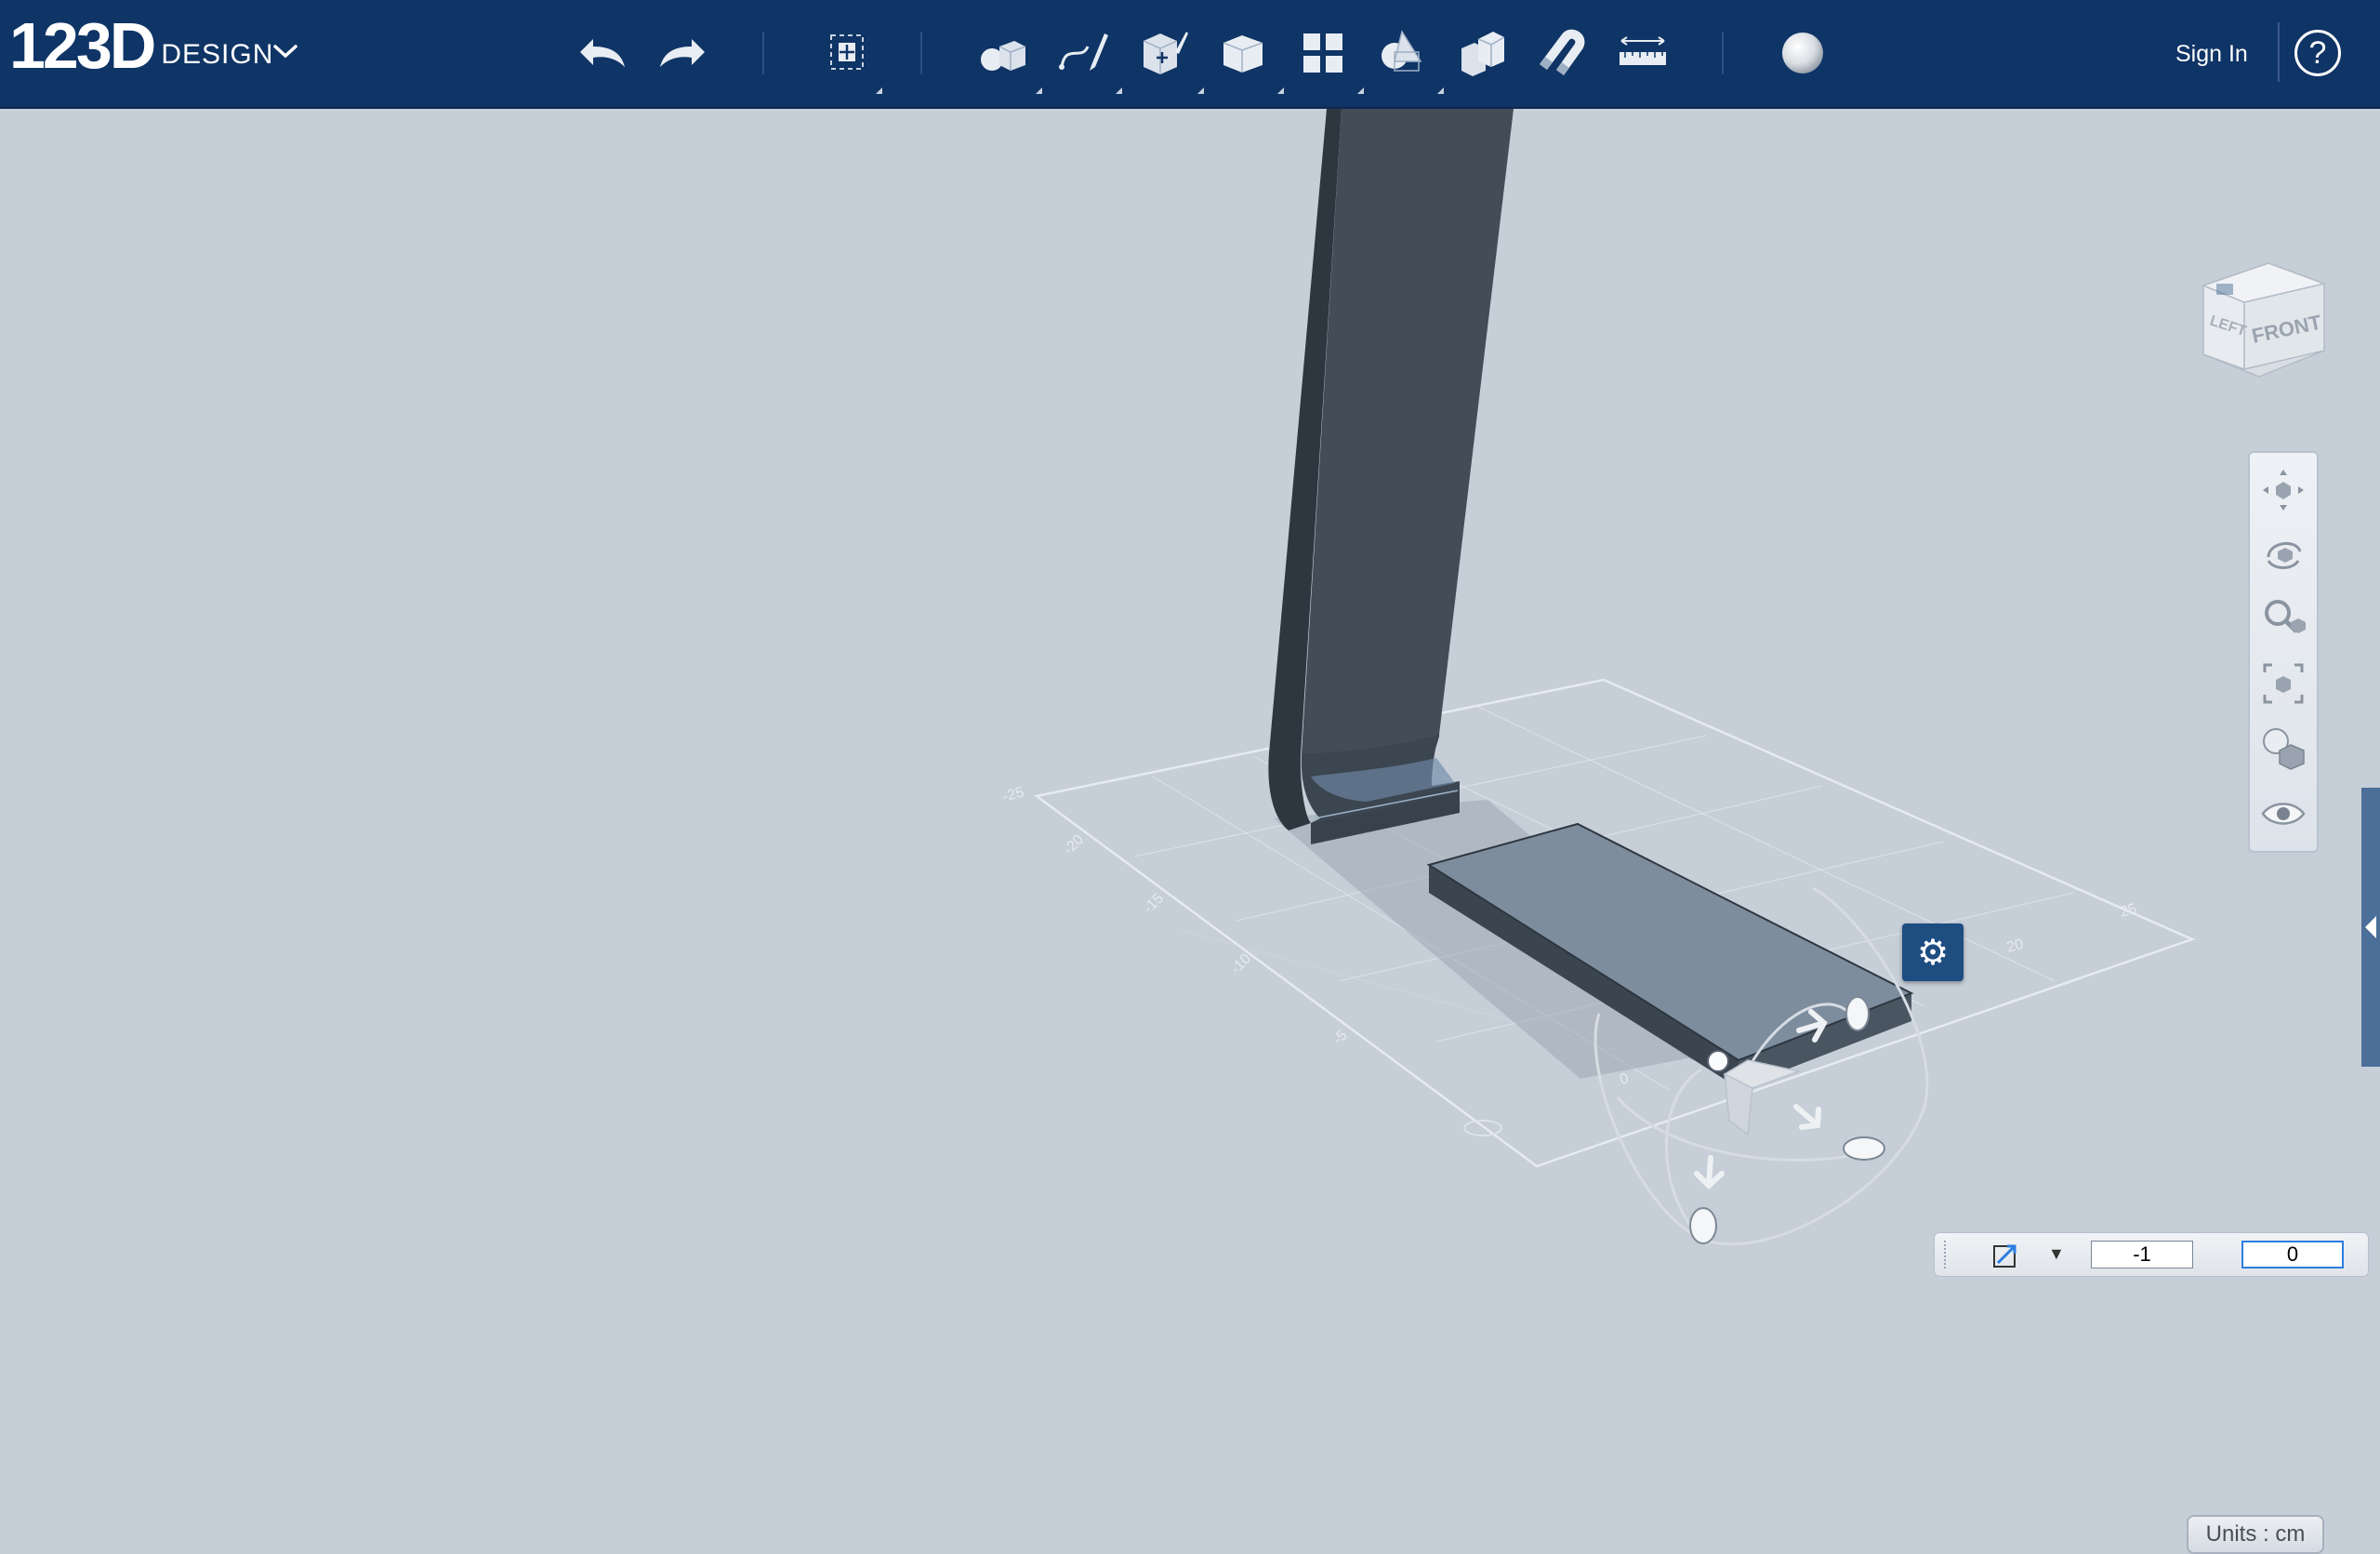 This screenshot has width=2380, height=1554. I want to click on measure-button, so click(1642, 53).